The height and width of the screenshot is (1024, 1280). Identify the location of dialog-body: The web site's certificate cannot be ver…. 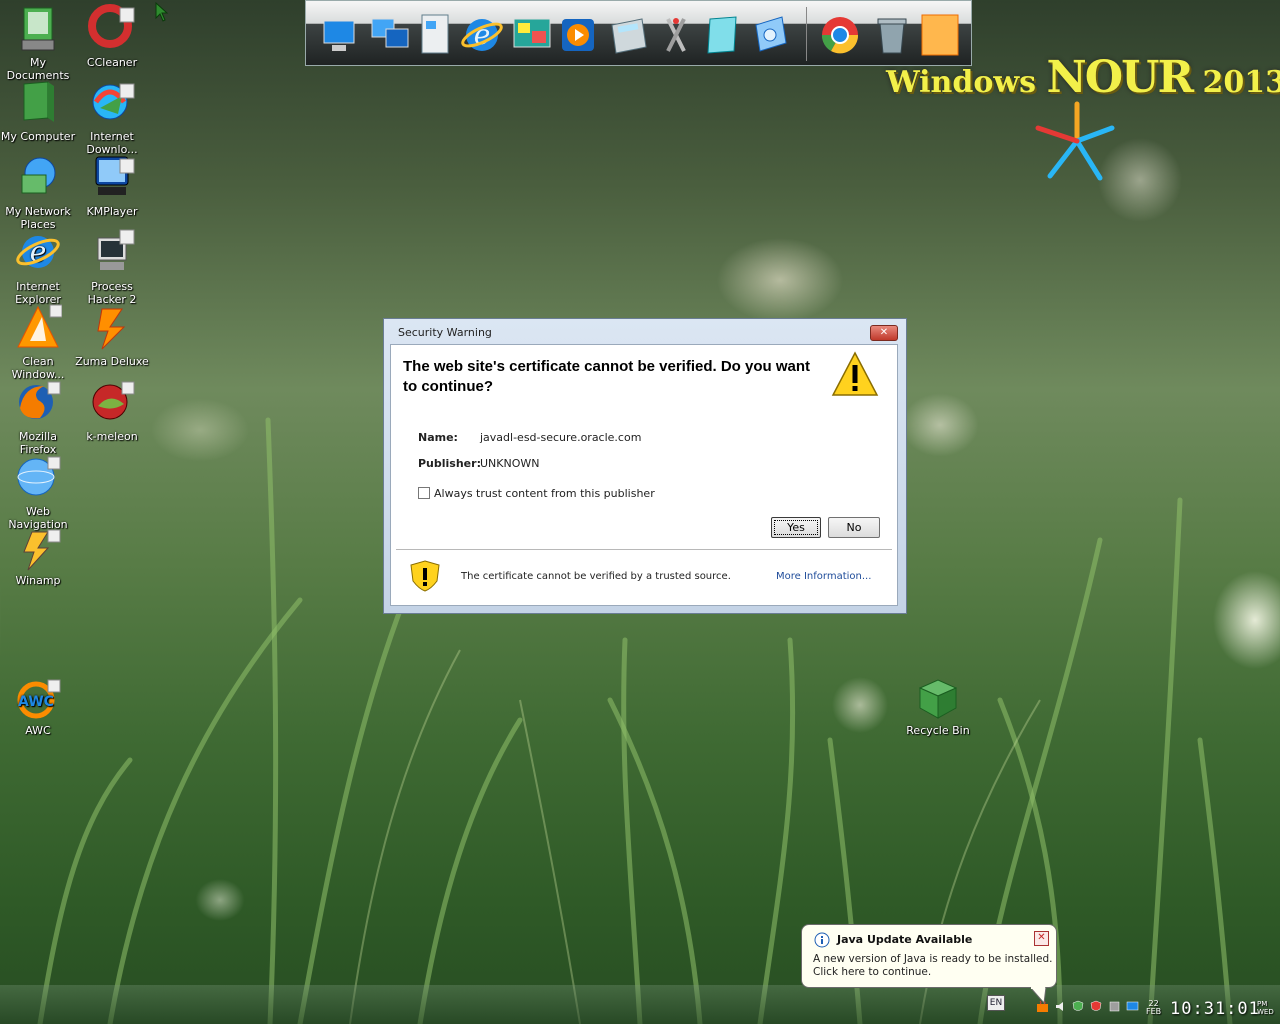
(644, 475).